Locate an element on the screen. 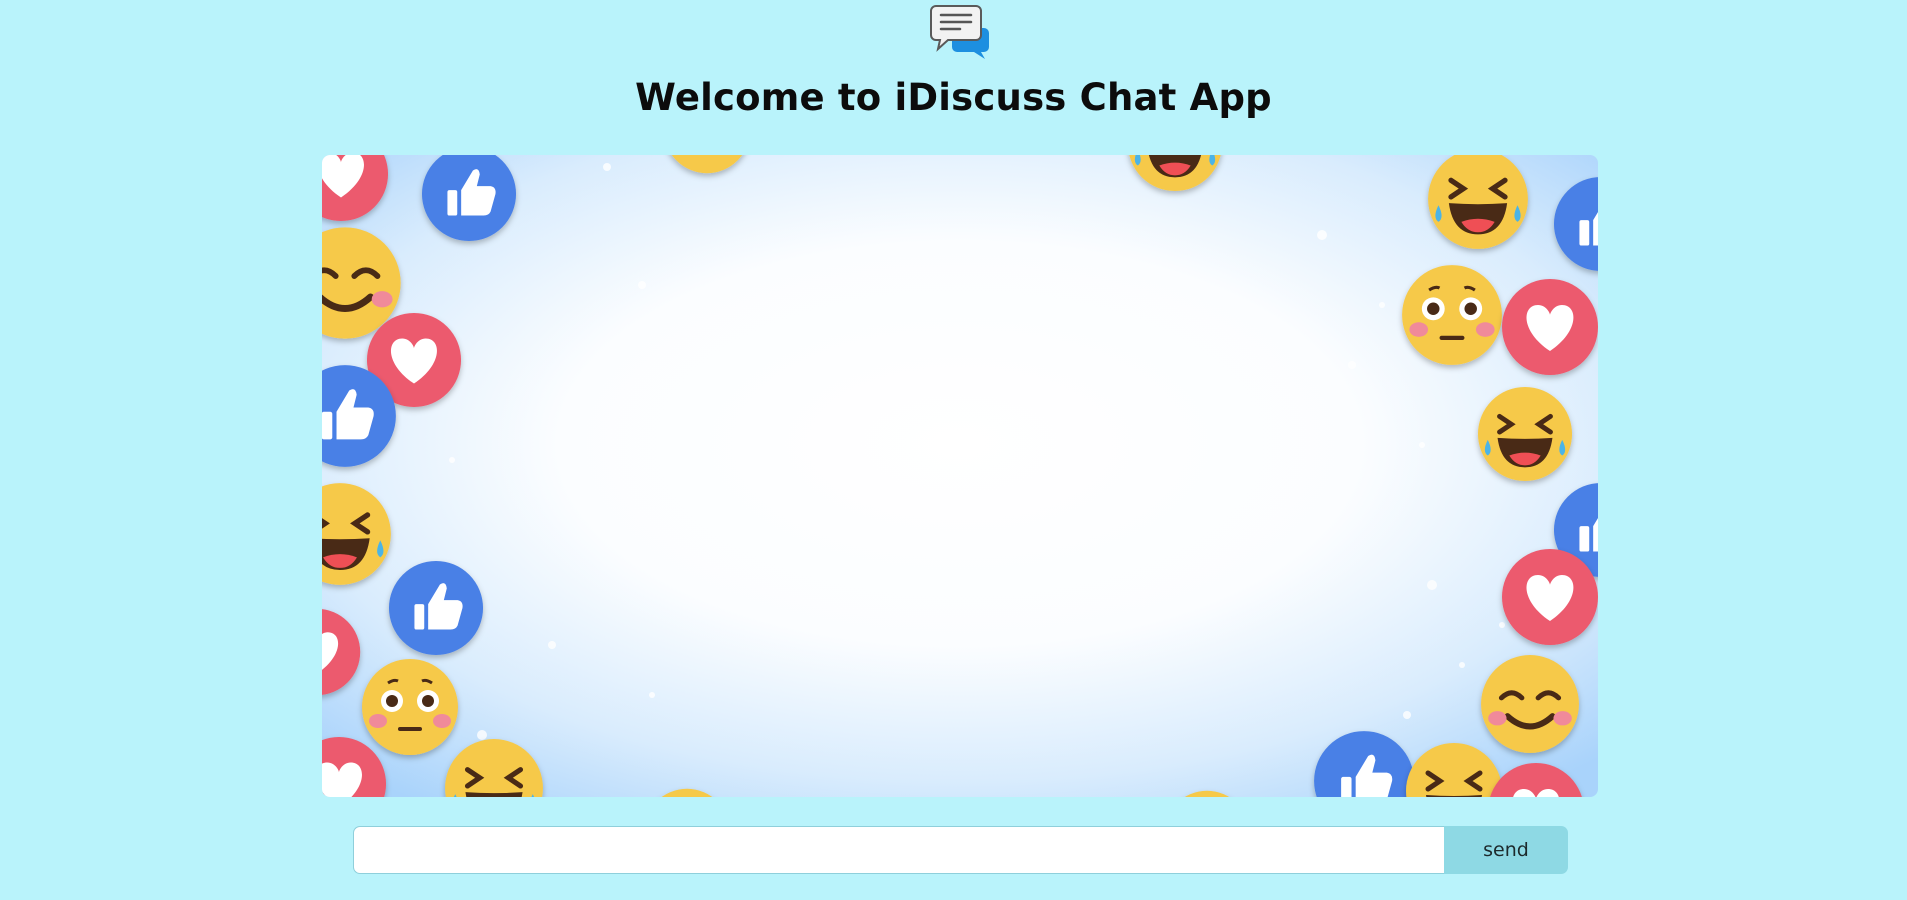 Image resolution: width=1907 pixels, height=900 pixels. message-composer: send is located at coordinates (960, 850).